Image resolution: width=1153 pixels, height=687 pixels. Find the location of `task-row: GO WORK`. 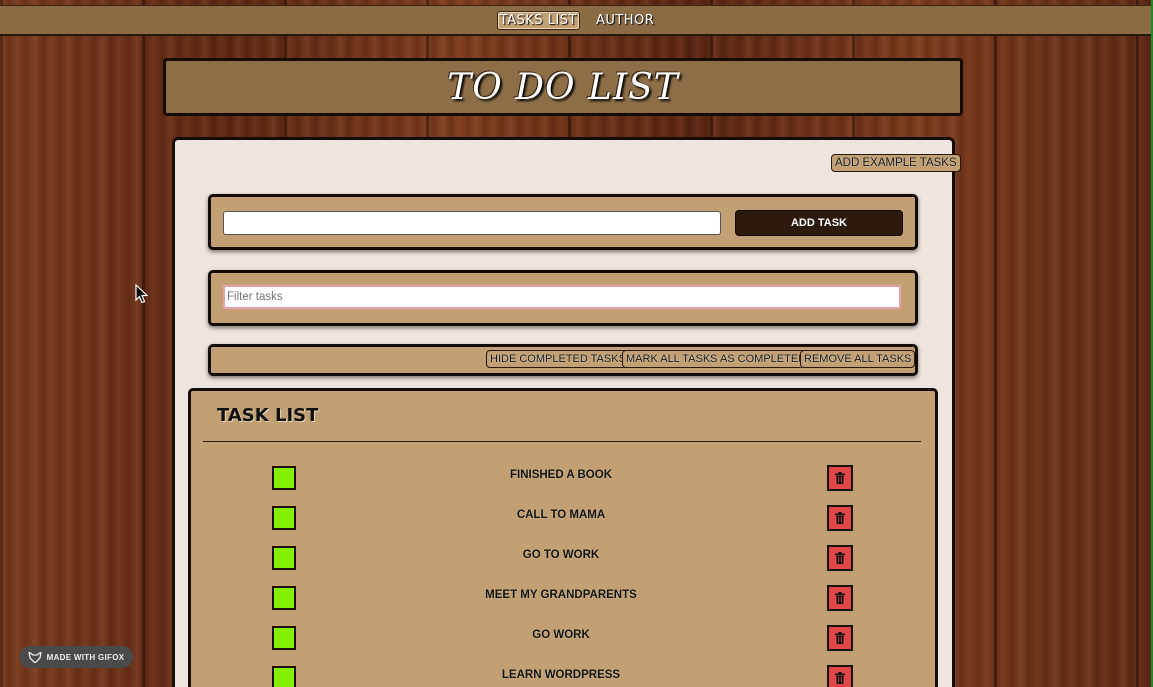

task-row: GO WORK is located at coordinates (563, 645).